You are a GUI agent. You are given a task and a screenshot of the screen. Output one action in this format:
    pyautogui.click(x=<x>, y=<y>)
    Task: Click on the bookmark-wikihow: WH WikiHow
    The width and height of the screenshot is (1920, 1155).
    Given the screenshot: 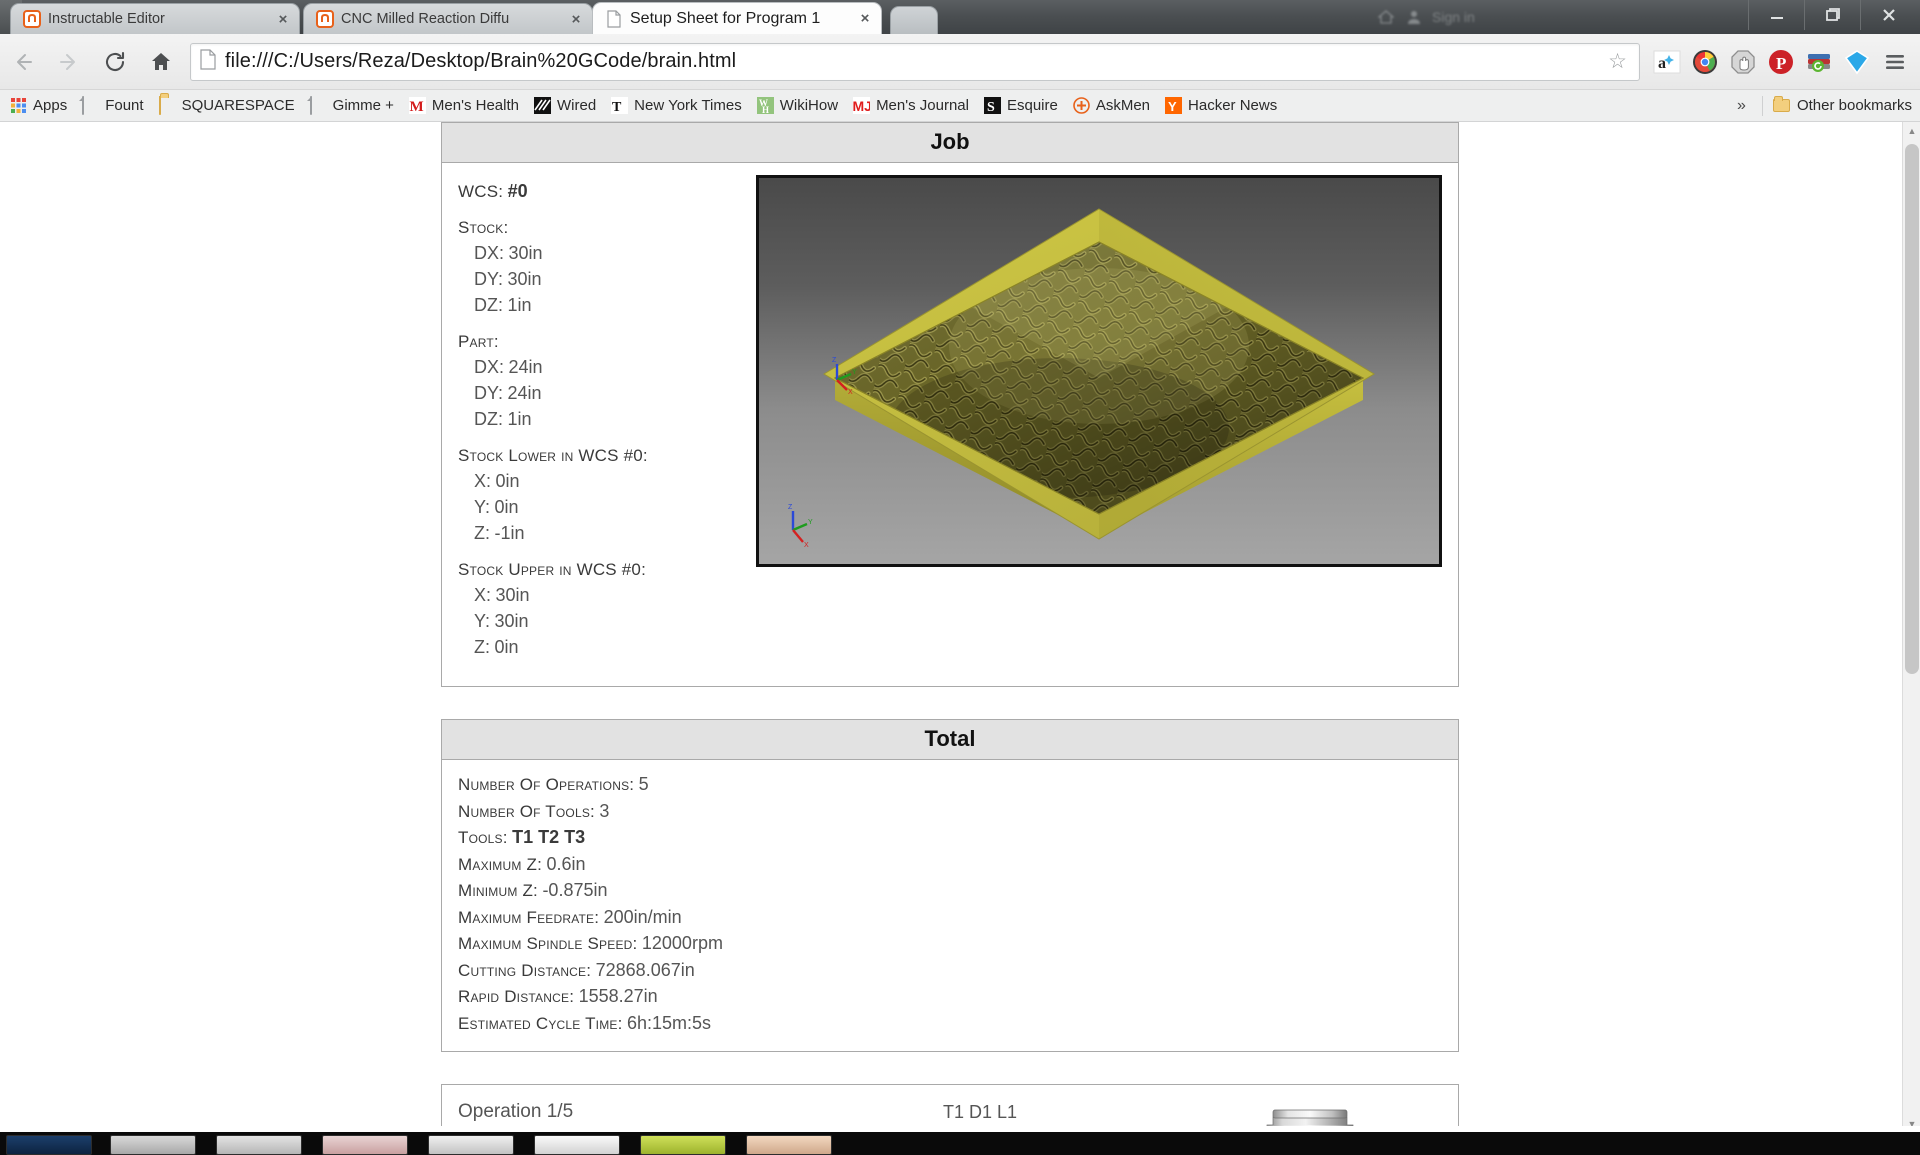 What is the action you would take?
    pyautogui.click(x=797, y=106)
    